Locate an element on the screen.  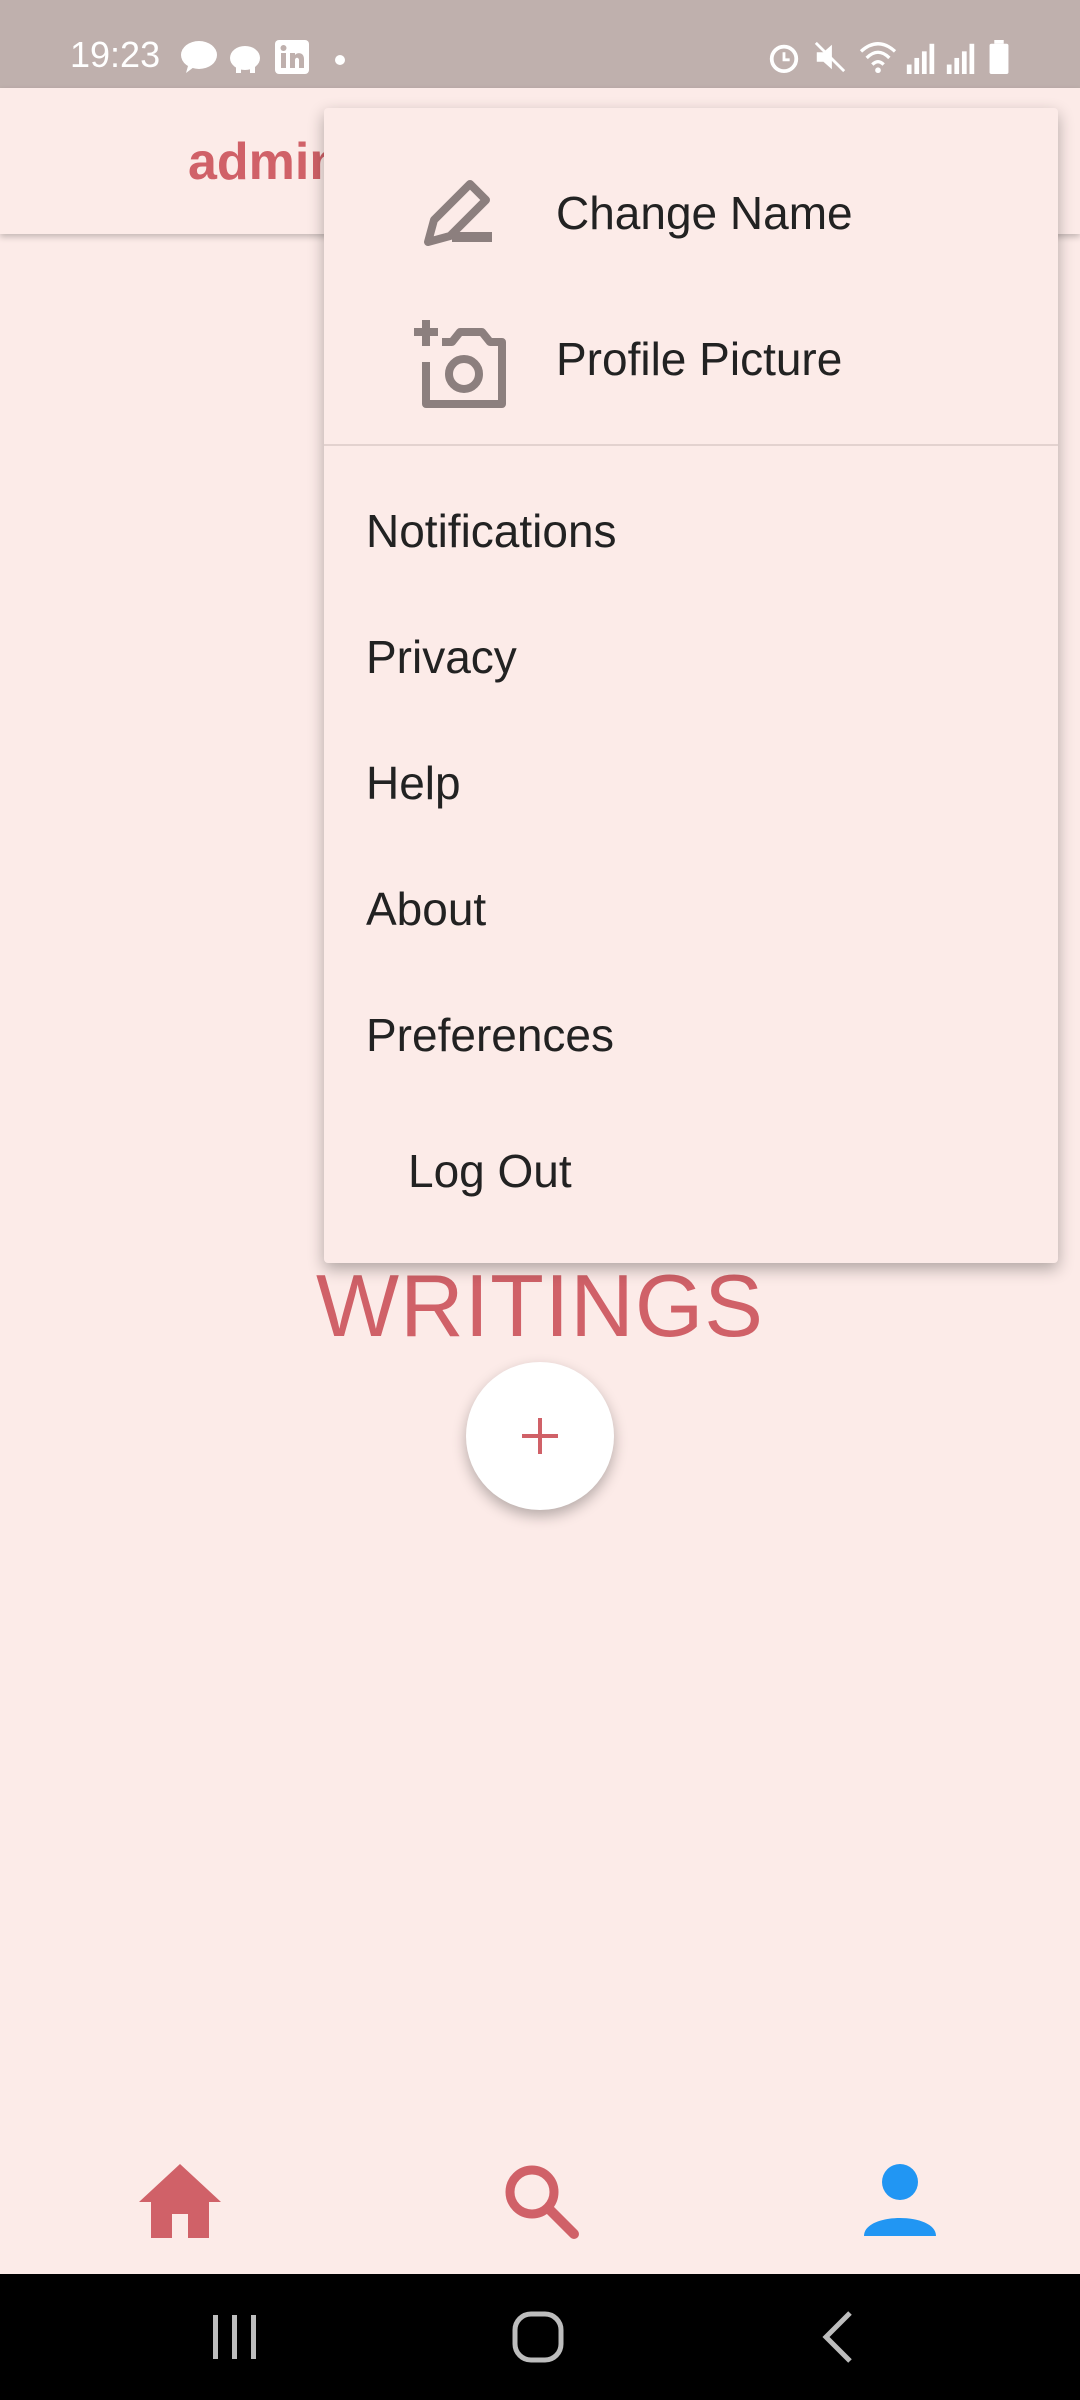
writings-heading: WRITINGS is located at coordinates (540, 1305).